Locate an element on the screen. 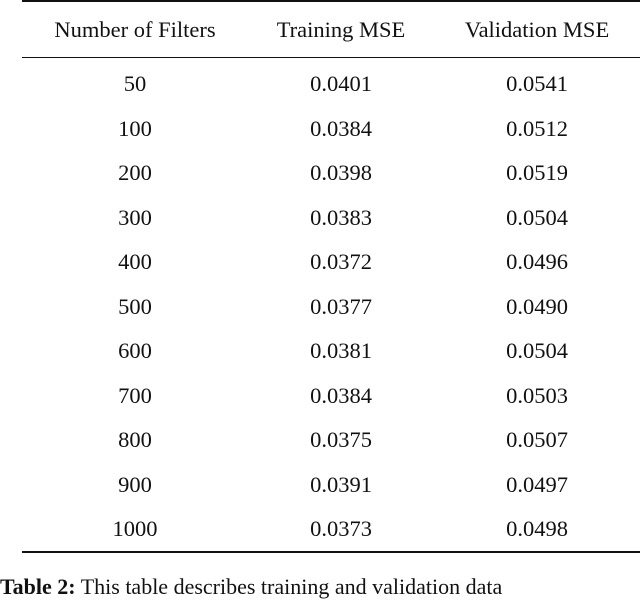  table-row: 600 0.0381 0.0504 is located at coordinates (331, 351).